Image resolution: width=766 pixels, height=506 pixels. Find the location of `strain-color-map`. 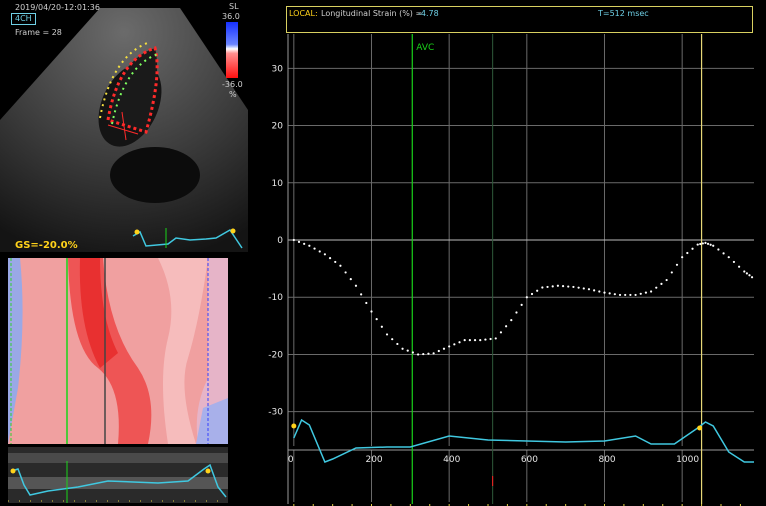

strain-color-map is located at coordinates (118, 351).